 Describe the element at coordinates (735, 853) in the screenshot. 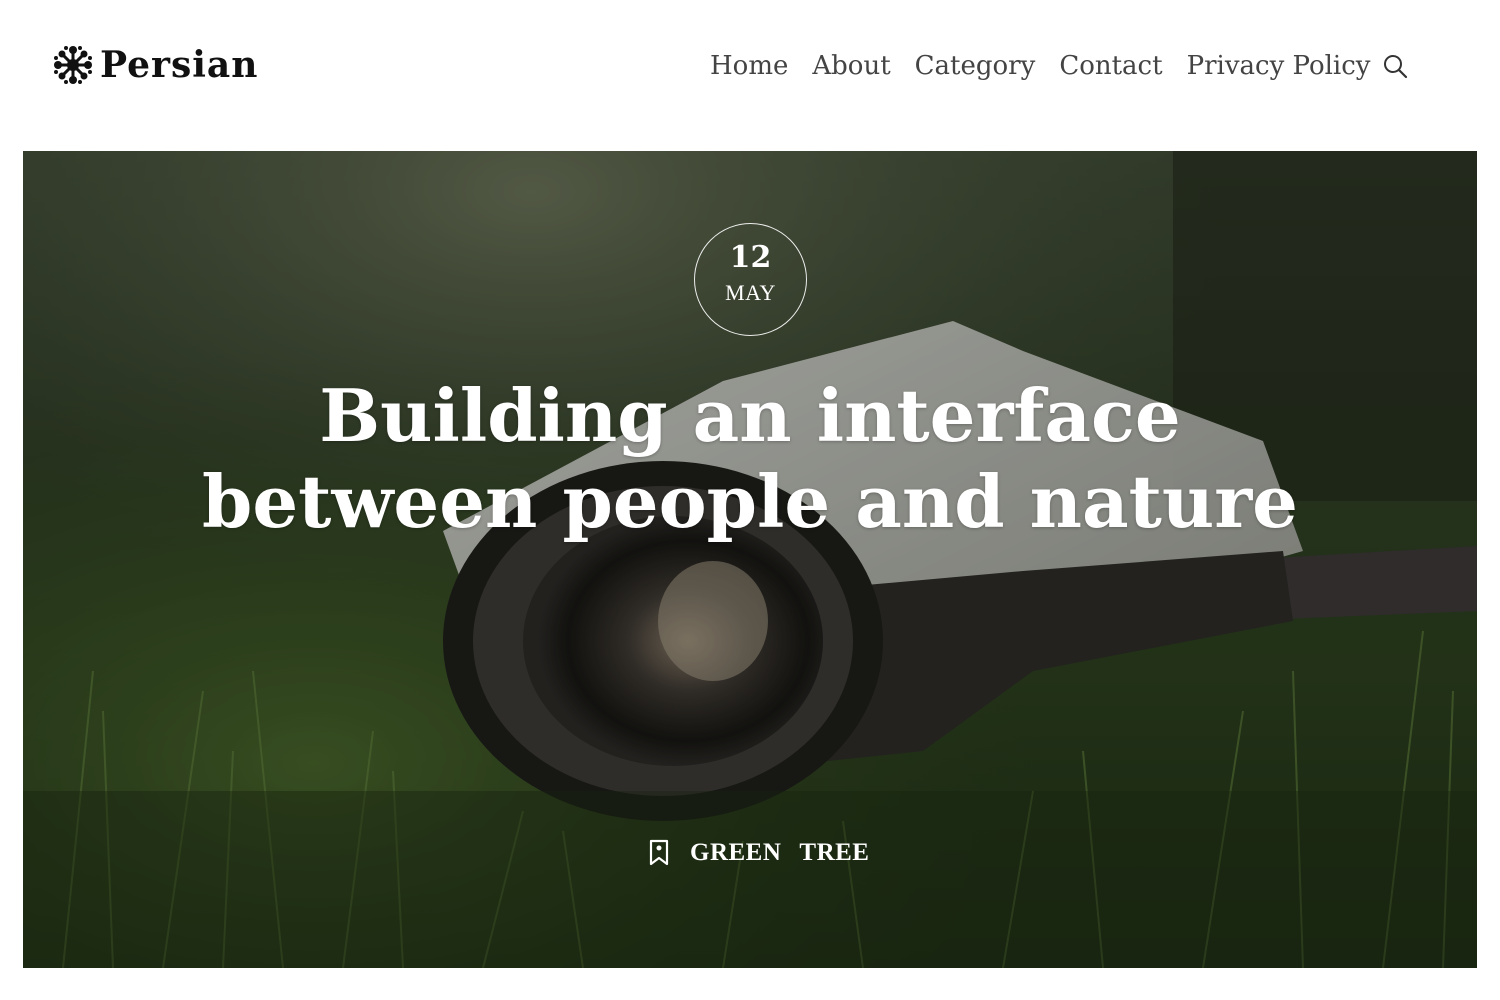

I see `tag-green: GREEN` at that location.